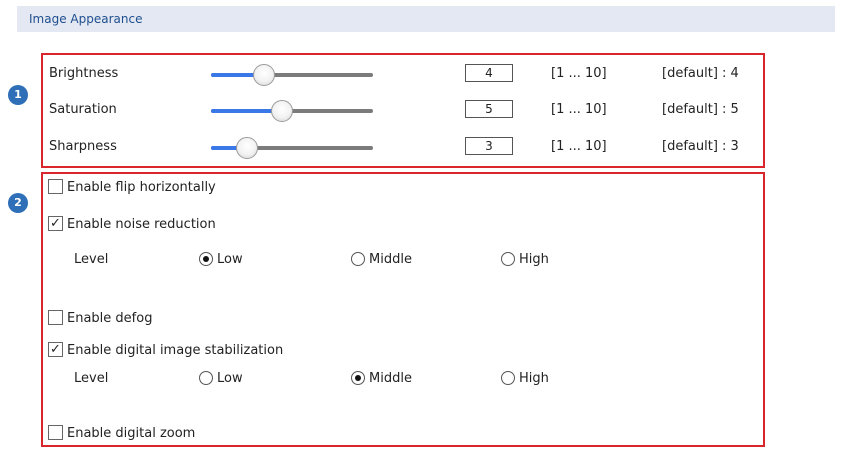 Image resolution: width=841 pixels, height=450 pixels. Describe the element at coordinates (508, 377) in the screenshot. I see `dis-level-high-radio` at that location.